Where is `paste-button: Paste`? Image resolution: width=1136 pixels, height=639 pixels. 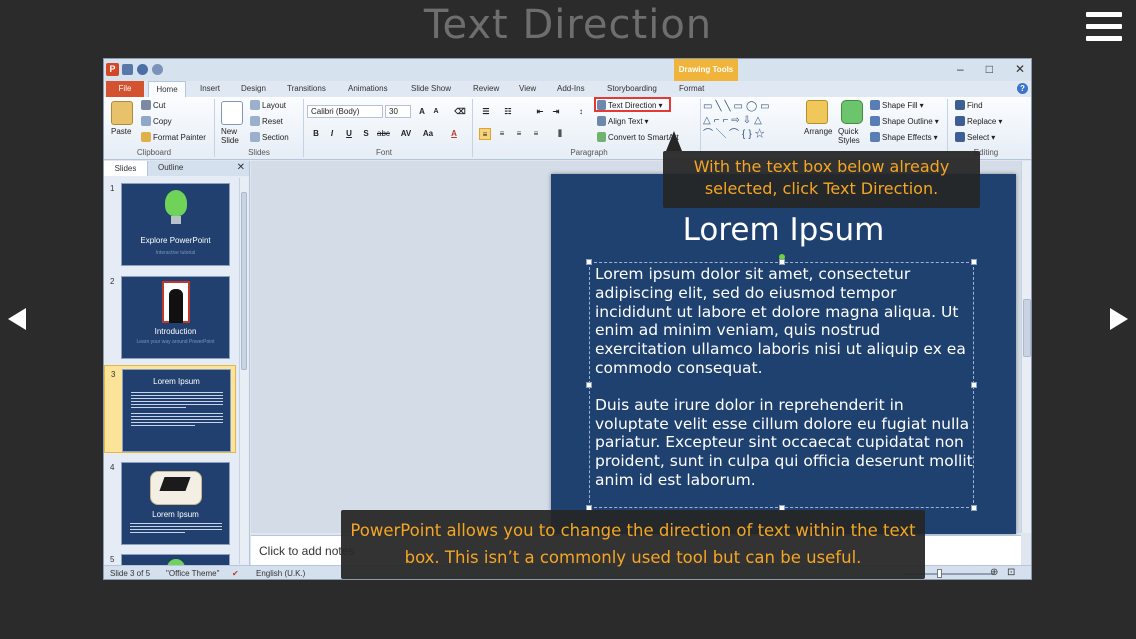
paste-button: Paste is located at coordinates (121, 131).